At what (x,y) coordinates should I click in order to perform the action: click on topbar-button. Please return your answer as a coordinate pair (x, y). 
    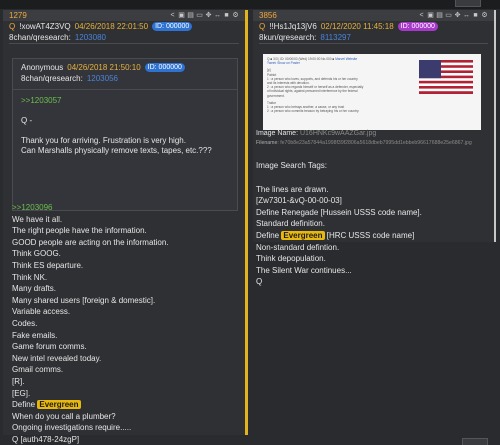
    Looking at the image, I should click on (468, 3).